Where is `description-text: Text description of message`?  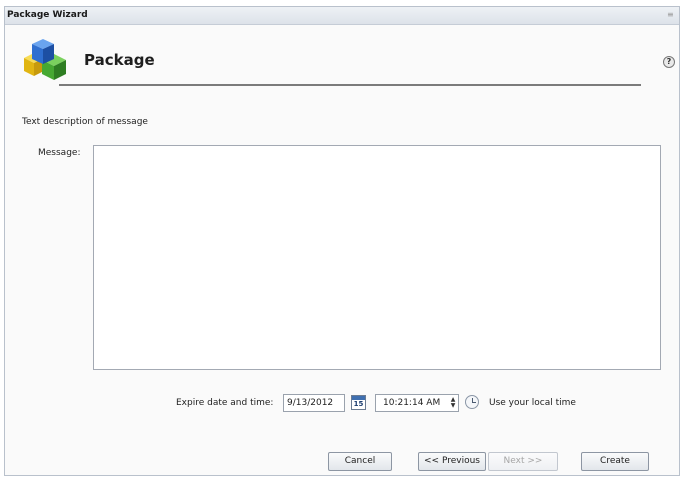 description-text: Text description of message is located at coordinates (85, 122).